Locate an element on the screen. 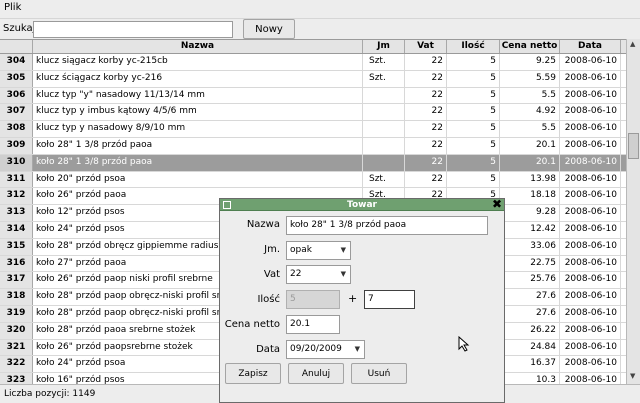  row-id: 313 is located at coordinates (16, 213).